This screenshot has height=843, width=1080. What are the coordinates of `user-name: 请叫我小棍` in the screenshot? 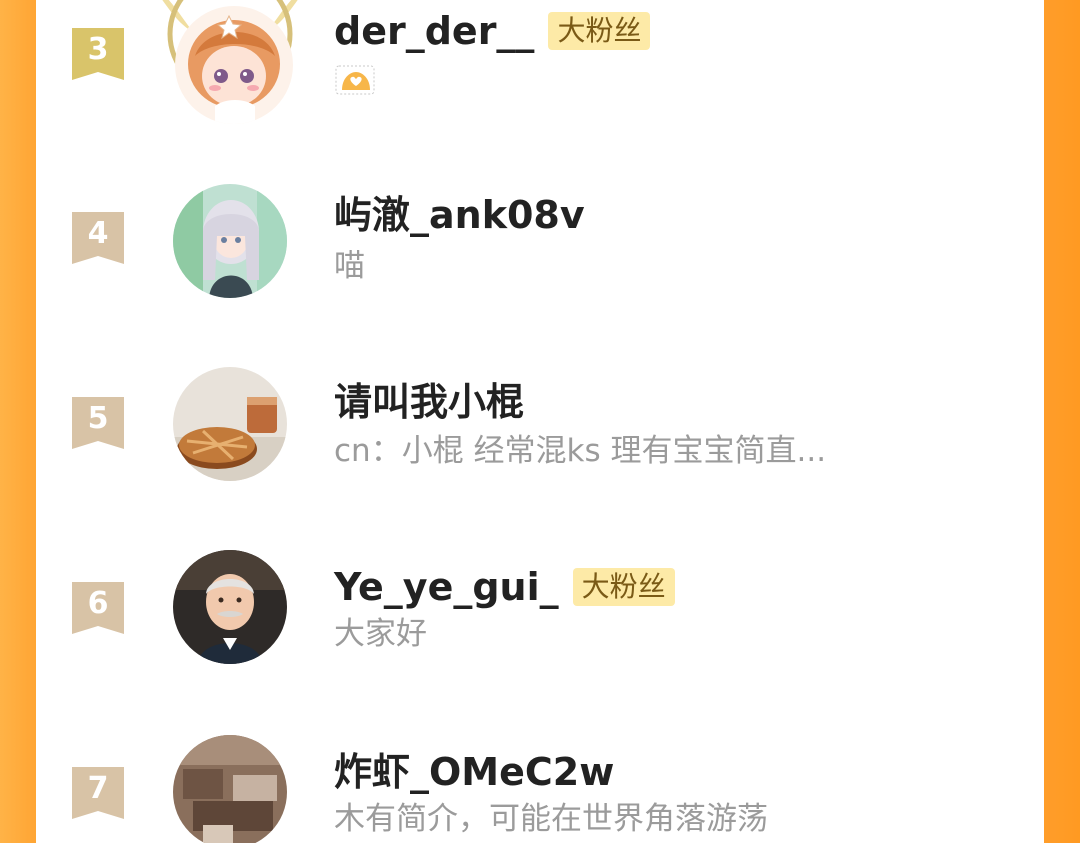 It's located at (429, 402).